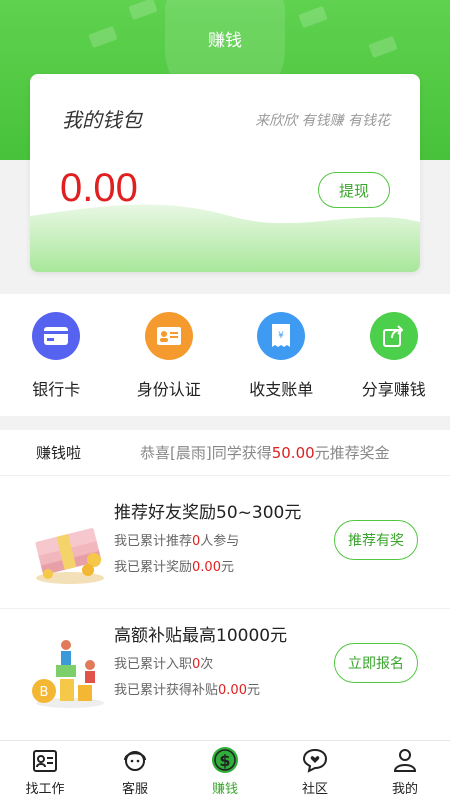 This screenshot has height=800, width=450. I want to click on dollar-icon: $, so click(225, 760).